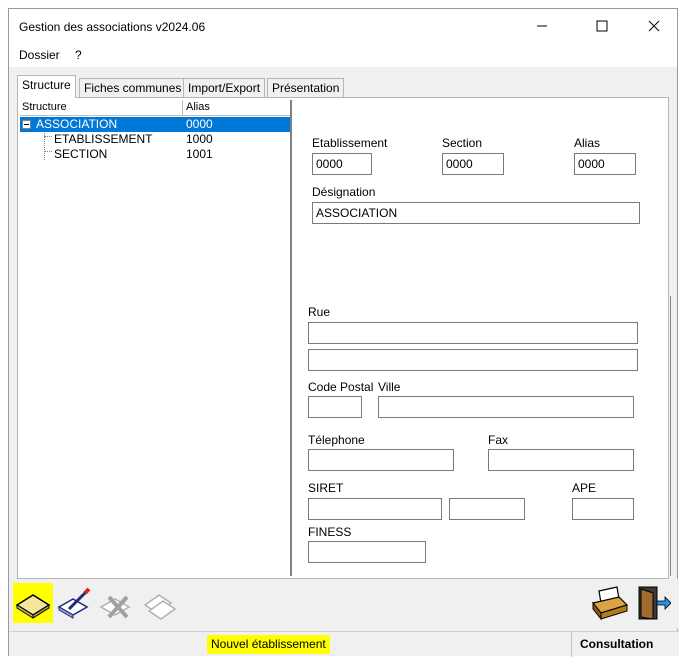 The image size is (699, 666). What do you see at coordinates (306, 87) in the screenshot?
I see `tab-presentation: Présentation` at bounding box center [306, 87].